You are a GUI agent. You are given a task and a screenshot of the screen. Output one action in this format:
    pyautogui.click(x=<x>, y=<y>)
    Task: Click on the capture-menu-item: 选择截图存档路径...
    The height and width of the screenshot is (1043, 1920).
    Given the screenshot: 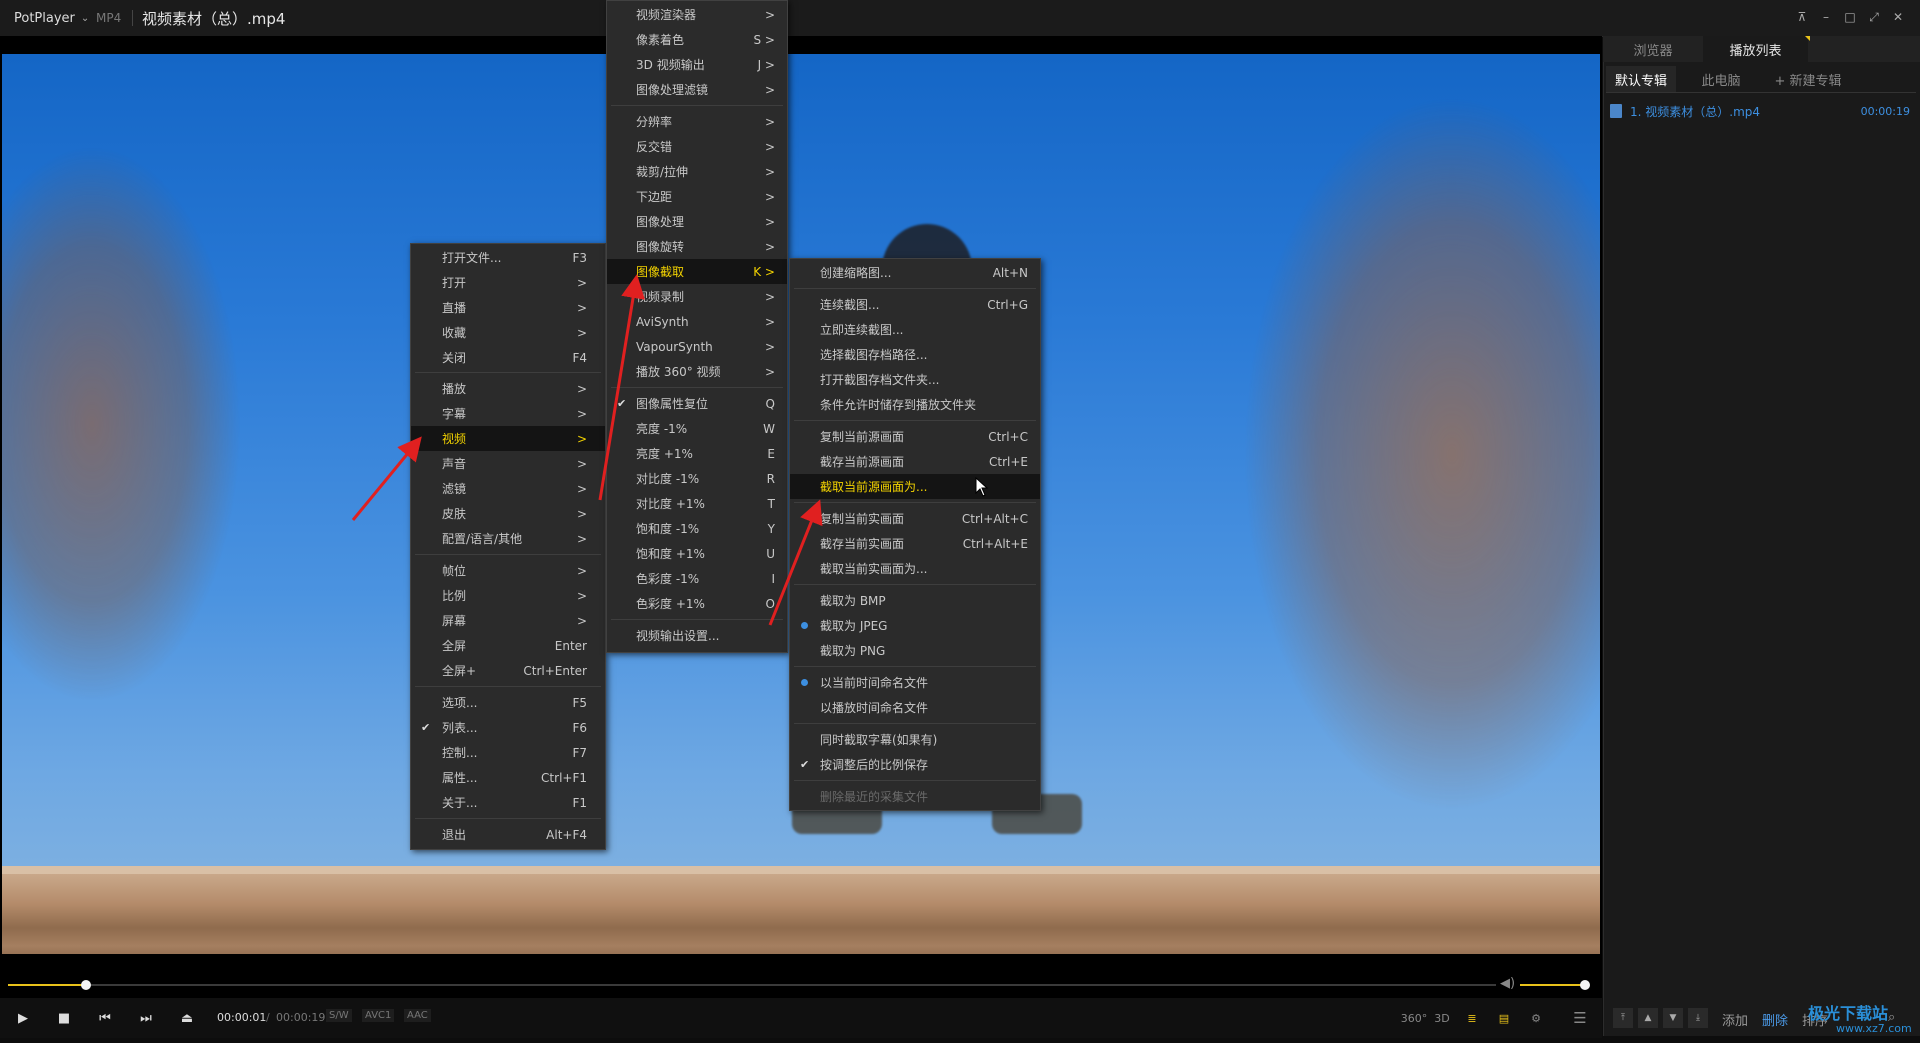 What is the action you would take?
    pyautogui.click(x=915, y=354)
    